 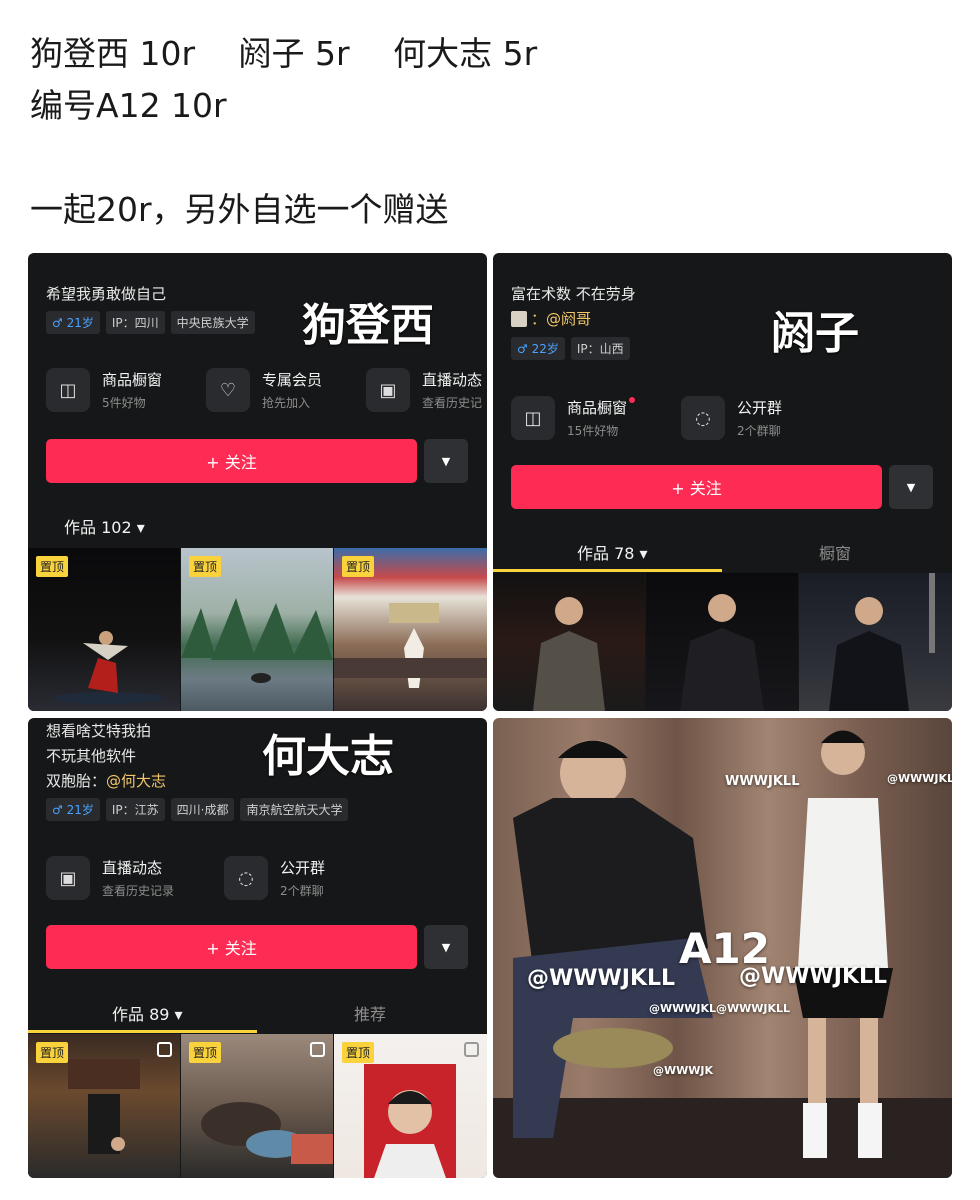 What do you see at coordinates (368, 325) in the screenshot?
I see `overlay-name: 狗登西` at bounding box center [368, 325].